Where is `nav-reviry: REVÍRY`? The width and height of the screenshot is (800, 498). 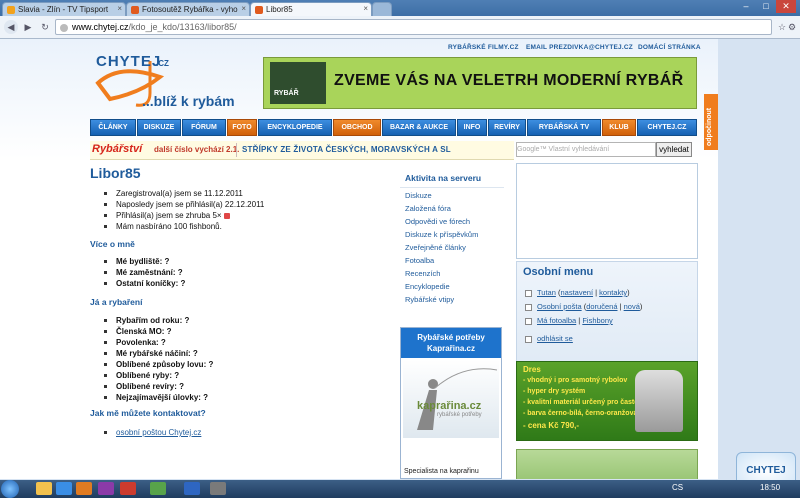 nav-reviry: REVÍRY is located at coordinates (507, 127).